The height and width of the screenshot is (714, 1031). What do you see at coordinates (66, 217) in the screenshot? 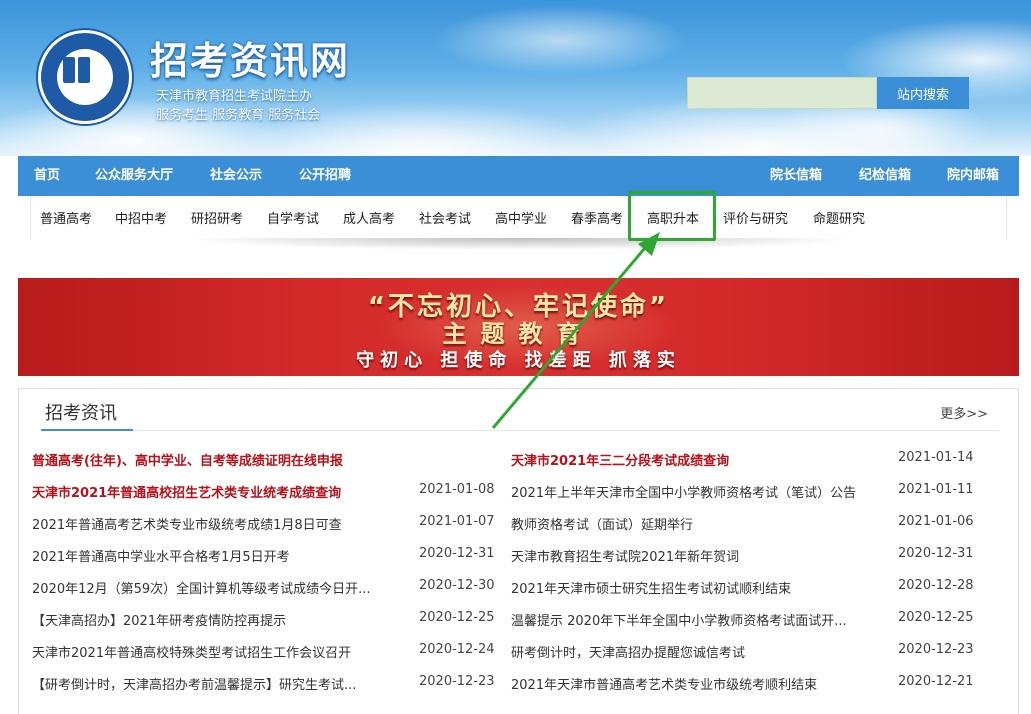
I see `subnav-item-gaokao: 普通高考` at bounding box center [66, 217].